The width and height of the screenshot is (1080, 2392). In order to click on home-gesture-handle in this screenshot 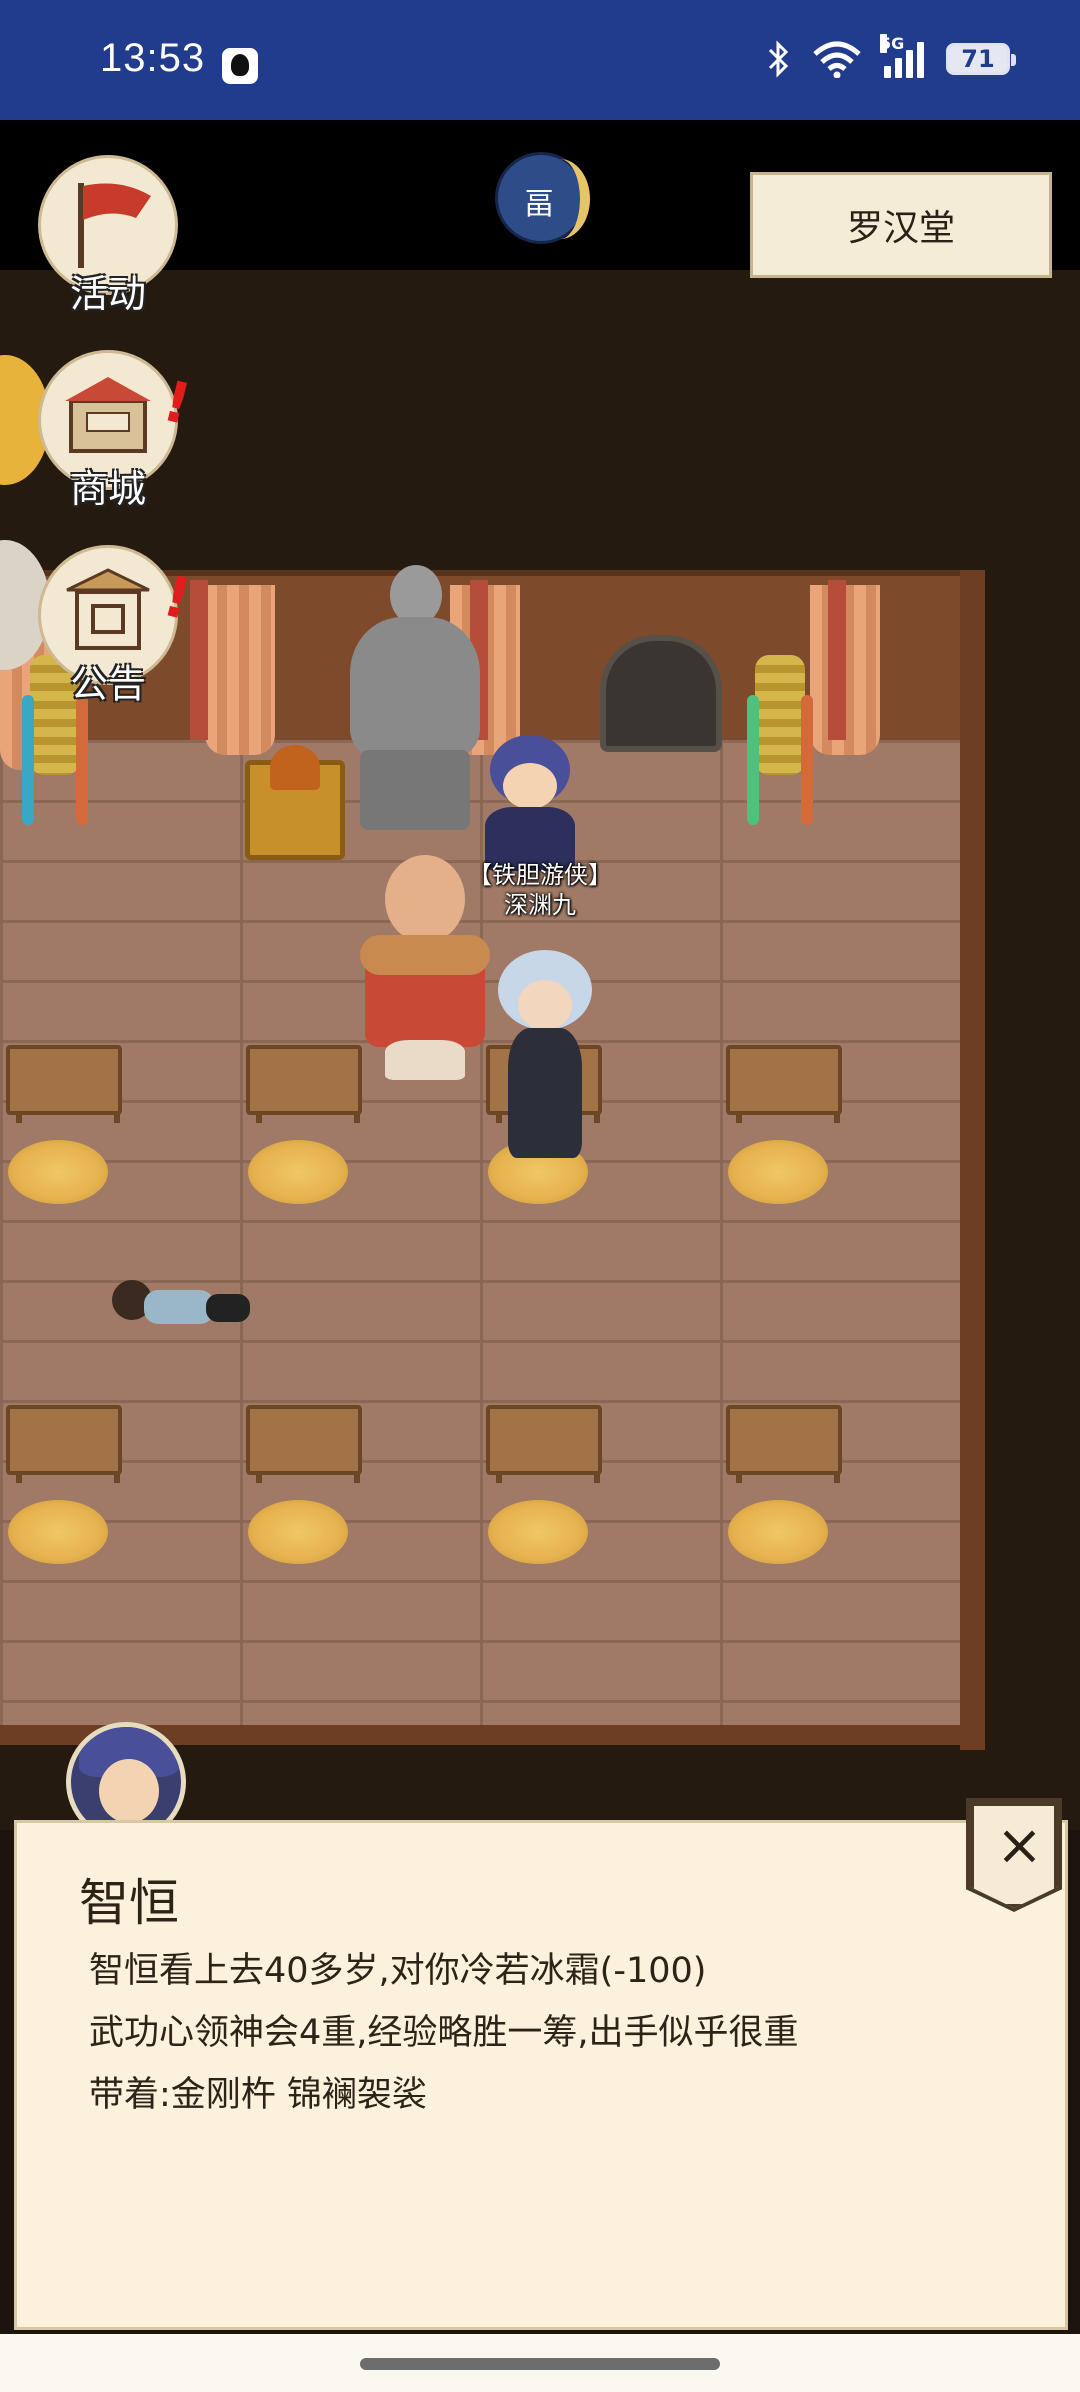, I will do `click(540, 2364)`.